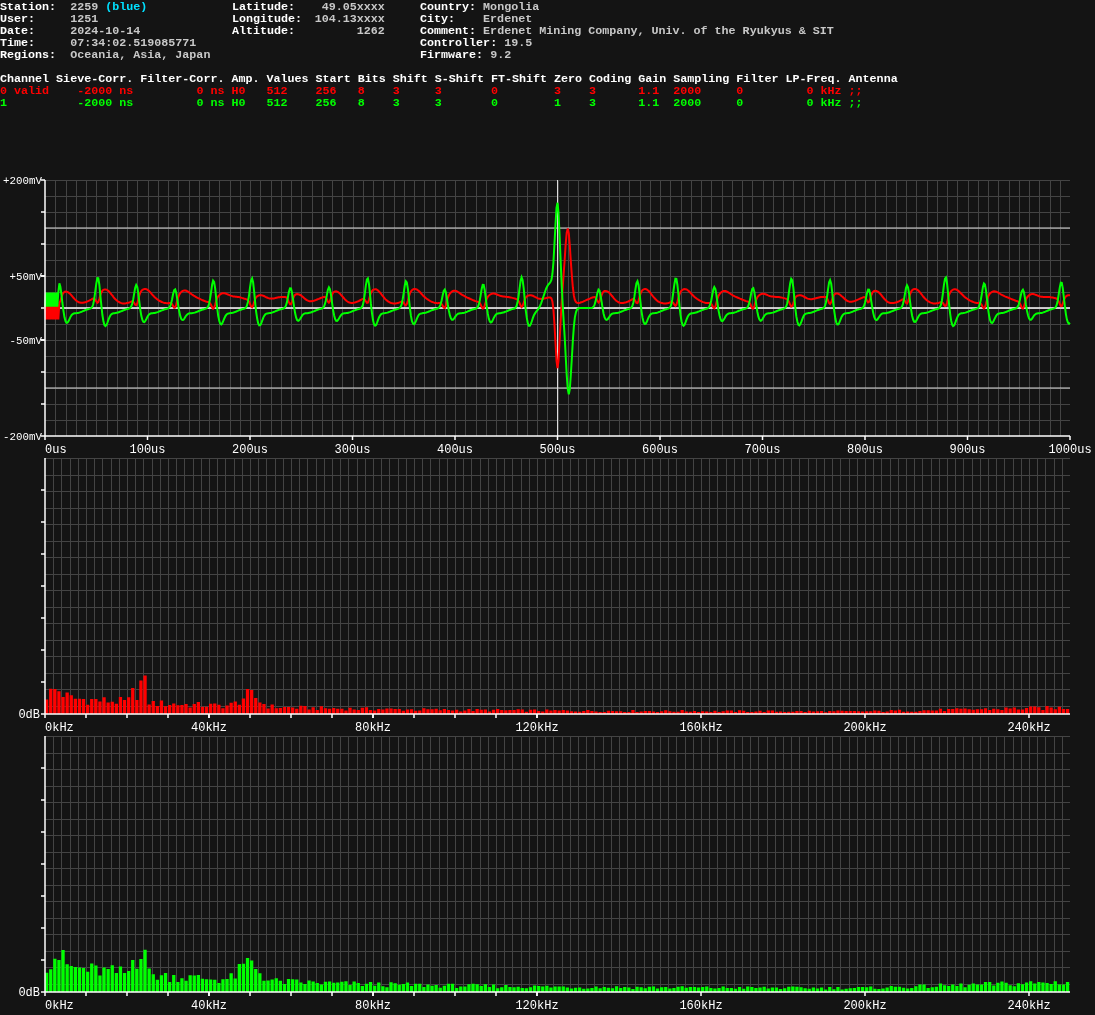 This screenshot has width=1095, height=1015. I want to click on column-header: Values, so click(291, 79).